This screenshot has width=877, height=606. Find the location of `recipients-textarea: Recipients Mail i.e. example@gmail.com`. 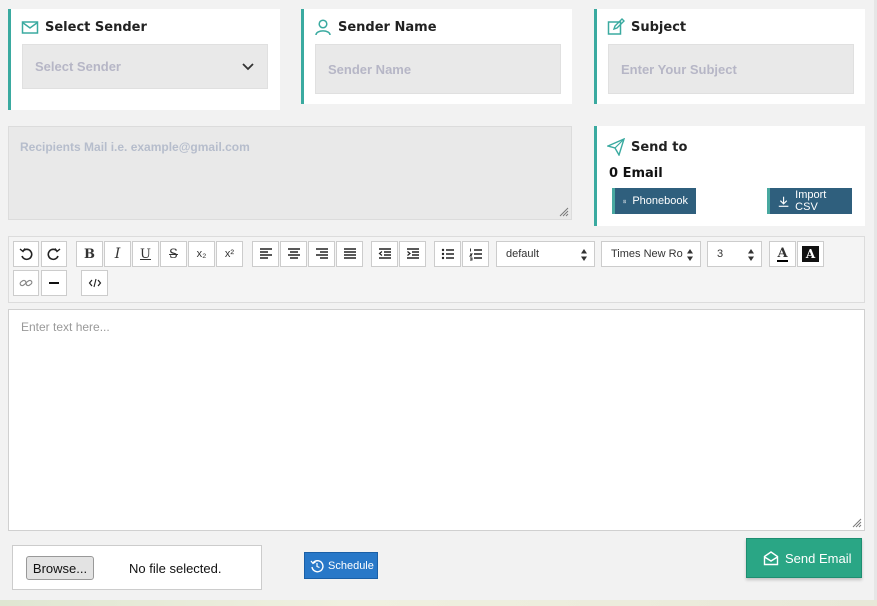

recipients-textarea: Recipients Mail i.e. example@gmail.com is located at coordinates (290, 173).